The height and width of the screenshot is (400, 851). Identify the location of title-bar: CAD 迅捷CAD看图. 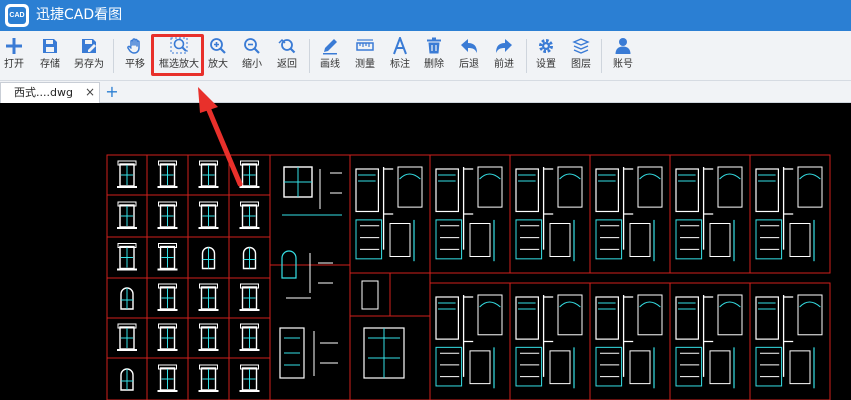
(425, 15).